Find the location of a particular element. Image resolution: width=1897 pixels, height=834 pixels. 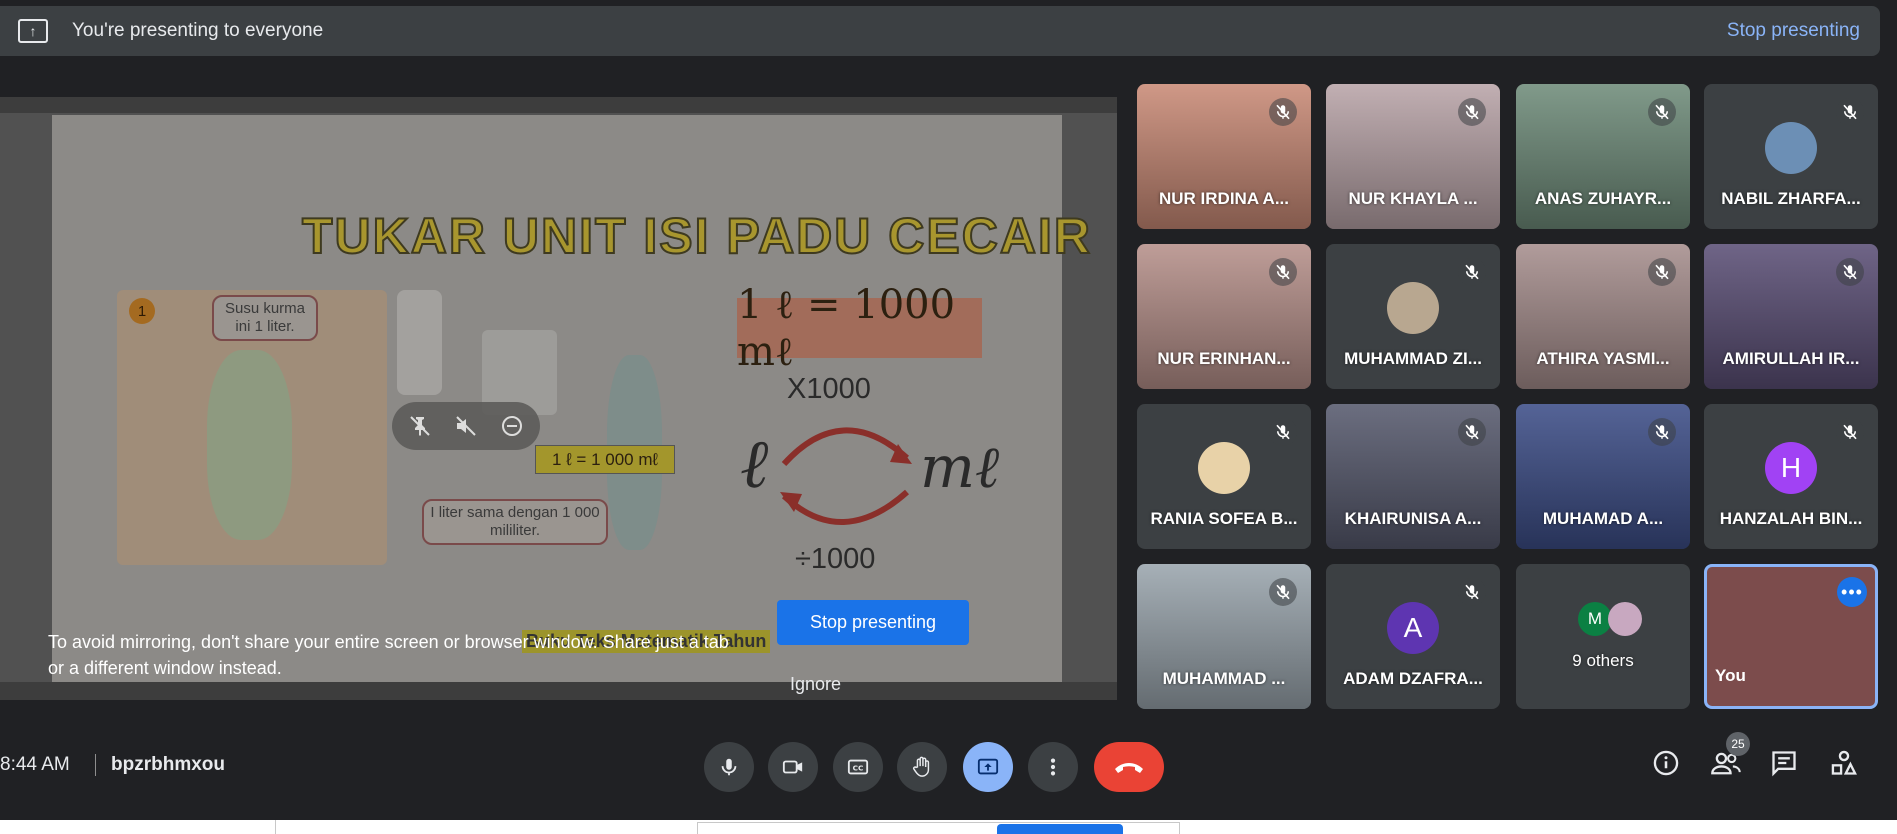

stop-presenting-button: Stop presenting is located at coordinates (873, 622).